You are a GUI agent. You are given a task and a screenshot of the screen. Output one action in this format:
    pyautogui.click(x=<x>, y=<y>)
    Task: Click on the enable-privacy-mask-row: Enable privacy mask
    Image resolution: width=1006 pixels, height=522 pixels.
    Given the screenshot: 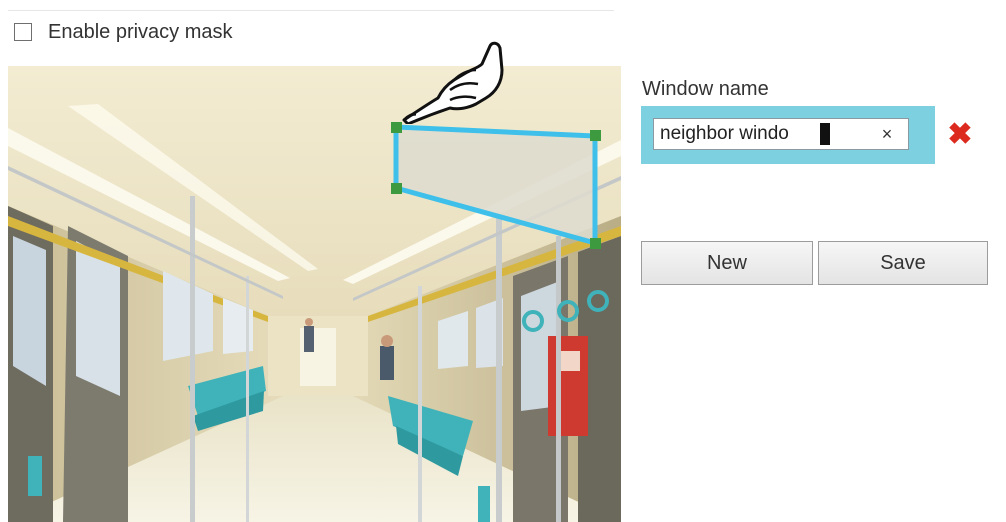 What is the action you would take?
    pyautogui.click(x=123, y=32)
    